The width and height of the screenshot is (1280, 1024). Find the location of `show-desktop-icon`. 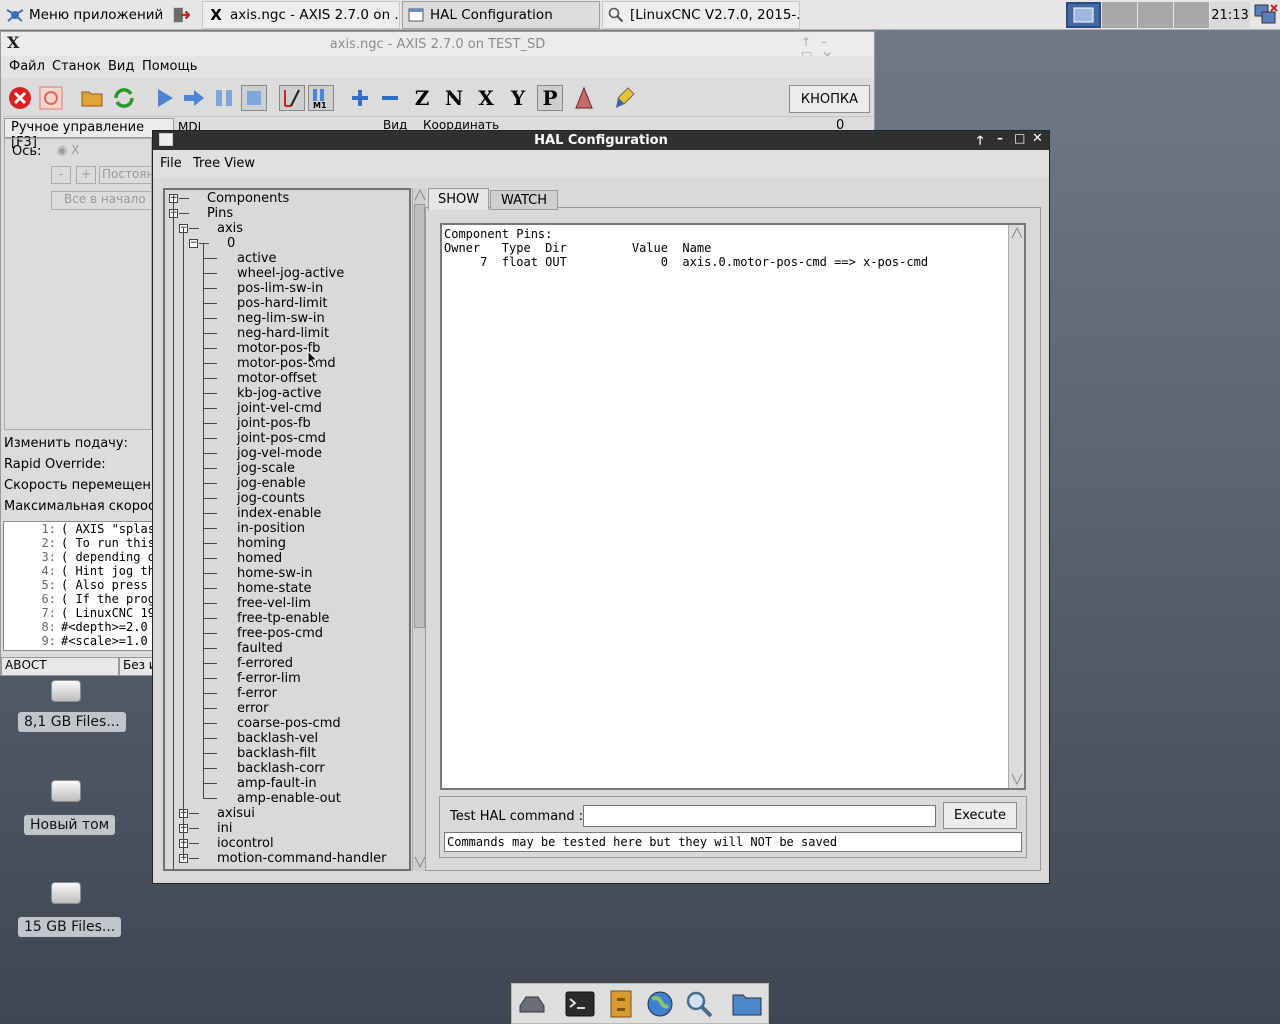

show-desktop-icon is located at coordinates (532, 1004).